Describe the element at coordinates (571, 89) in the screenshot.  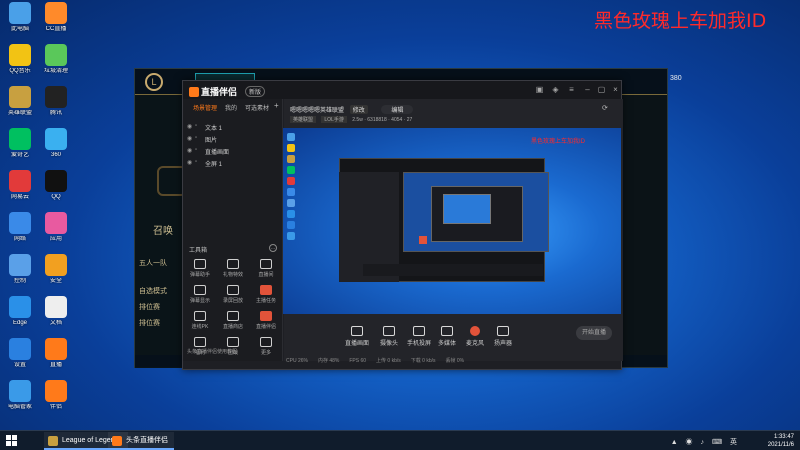
I see `settings-icon: ≡` at that location.